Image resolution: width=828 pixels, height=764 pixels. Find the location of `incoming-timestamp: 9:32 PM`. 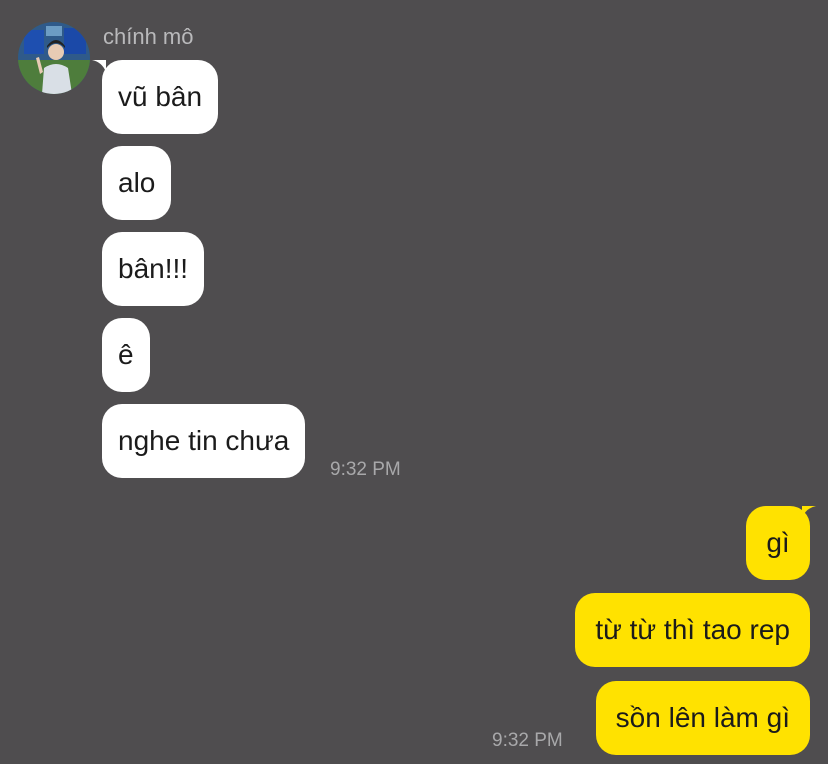

incoming-timestamp: 9:32 PM is located at coordinates (365, 469).